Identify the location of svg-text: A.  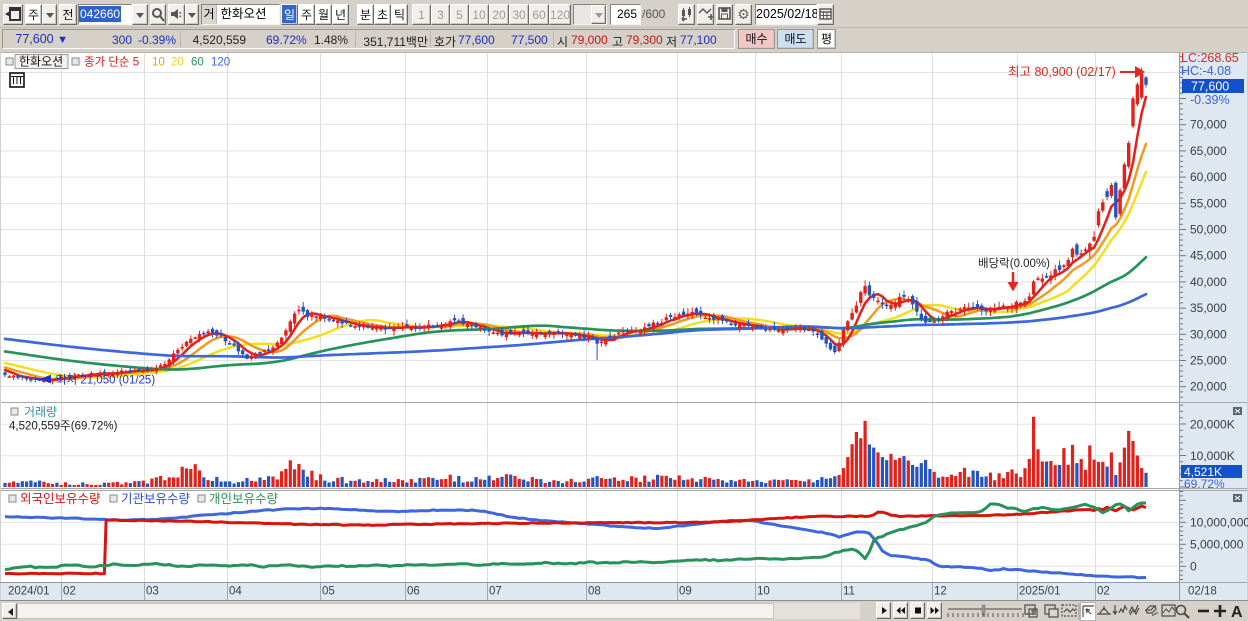
(1237, 612).